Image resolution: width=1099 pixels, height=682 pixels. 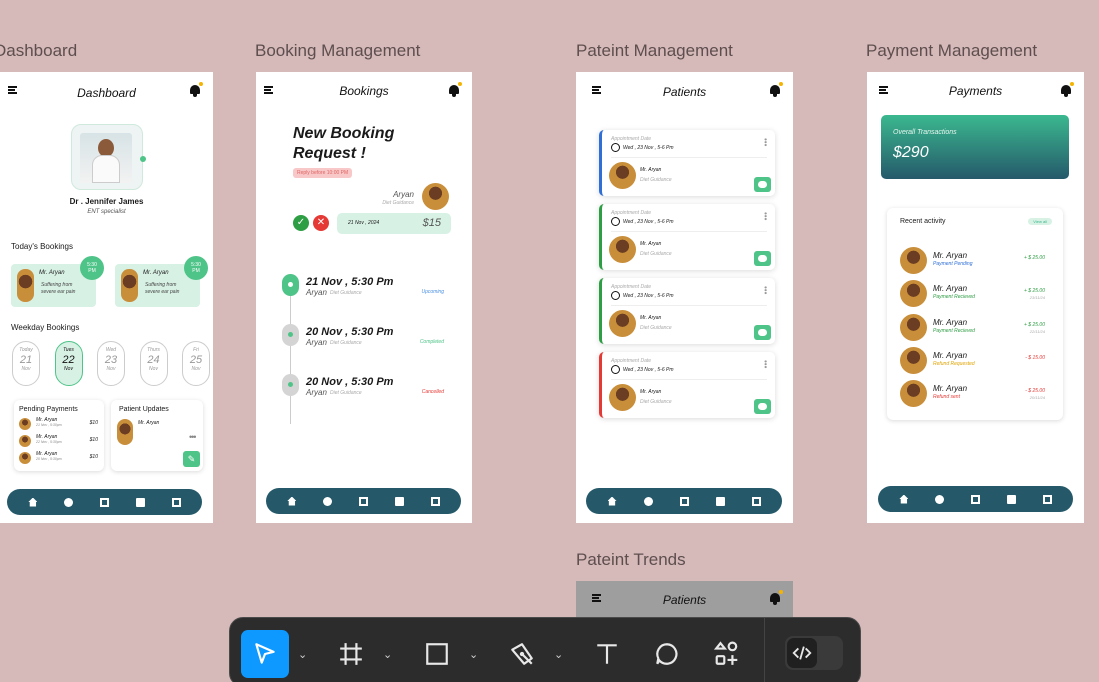 I want to click on move-tool-button, so click(x=265, y=654).